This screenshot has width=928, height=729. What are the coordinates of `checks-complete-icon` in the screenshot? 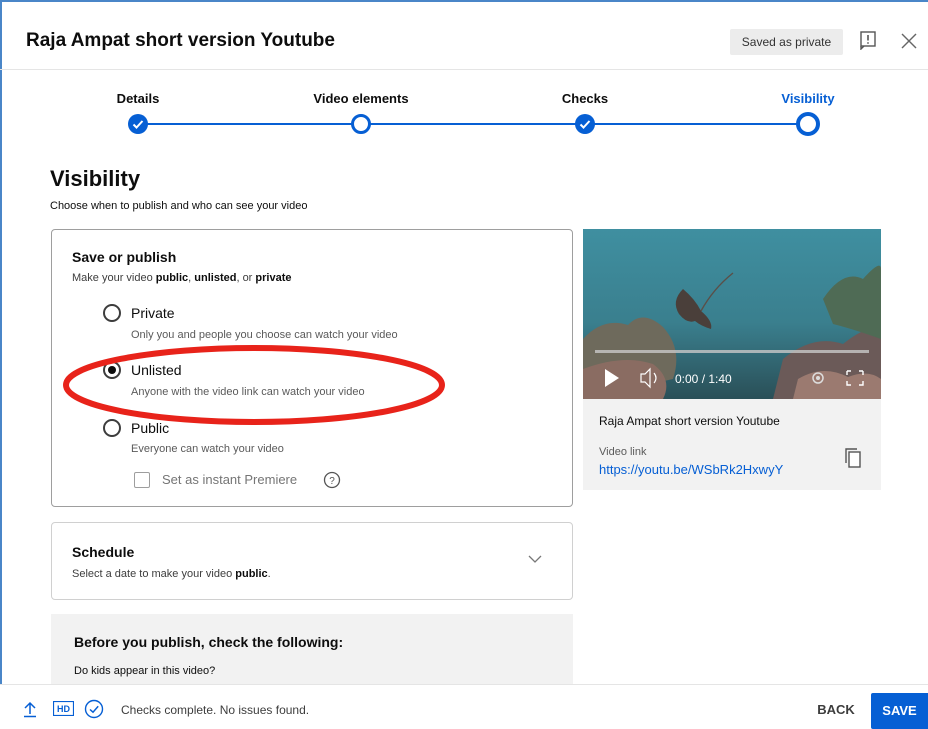 It's located at (94, 709).